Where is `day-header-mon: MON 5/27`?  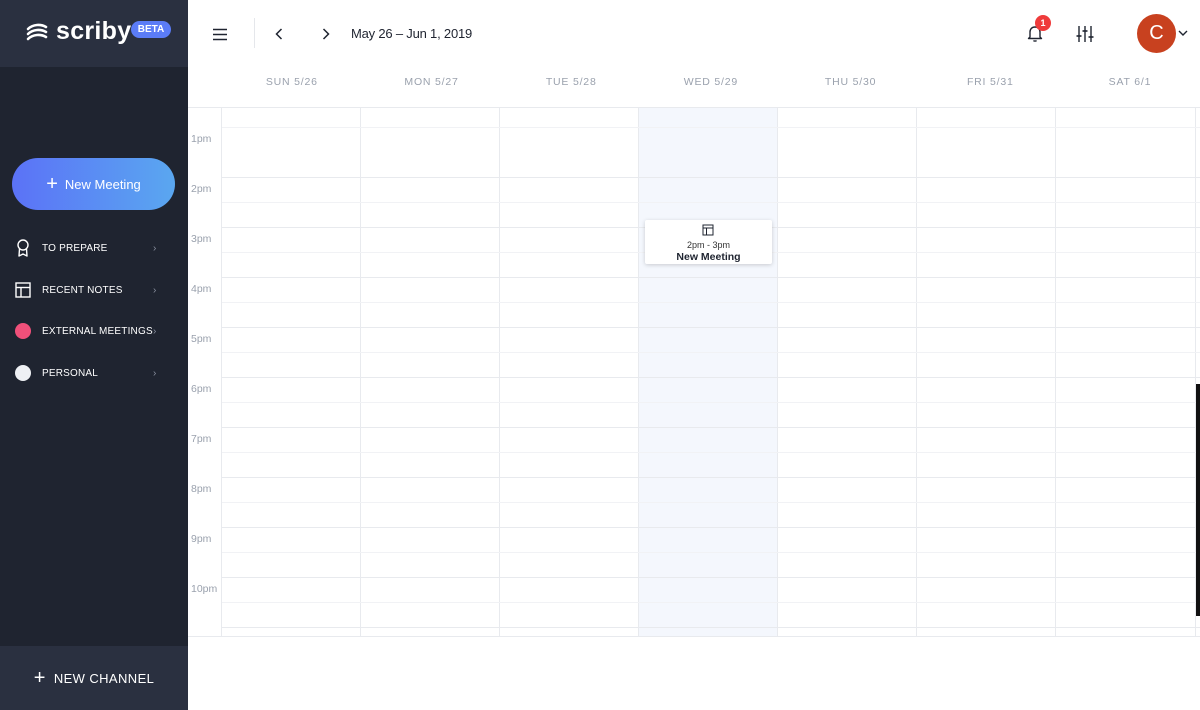
day-header-mon: MON 5/27 is located at coordinates (431, 82).